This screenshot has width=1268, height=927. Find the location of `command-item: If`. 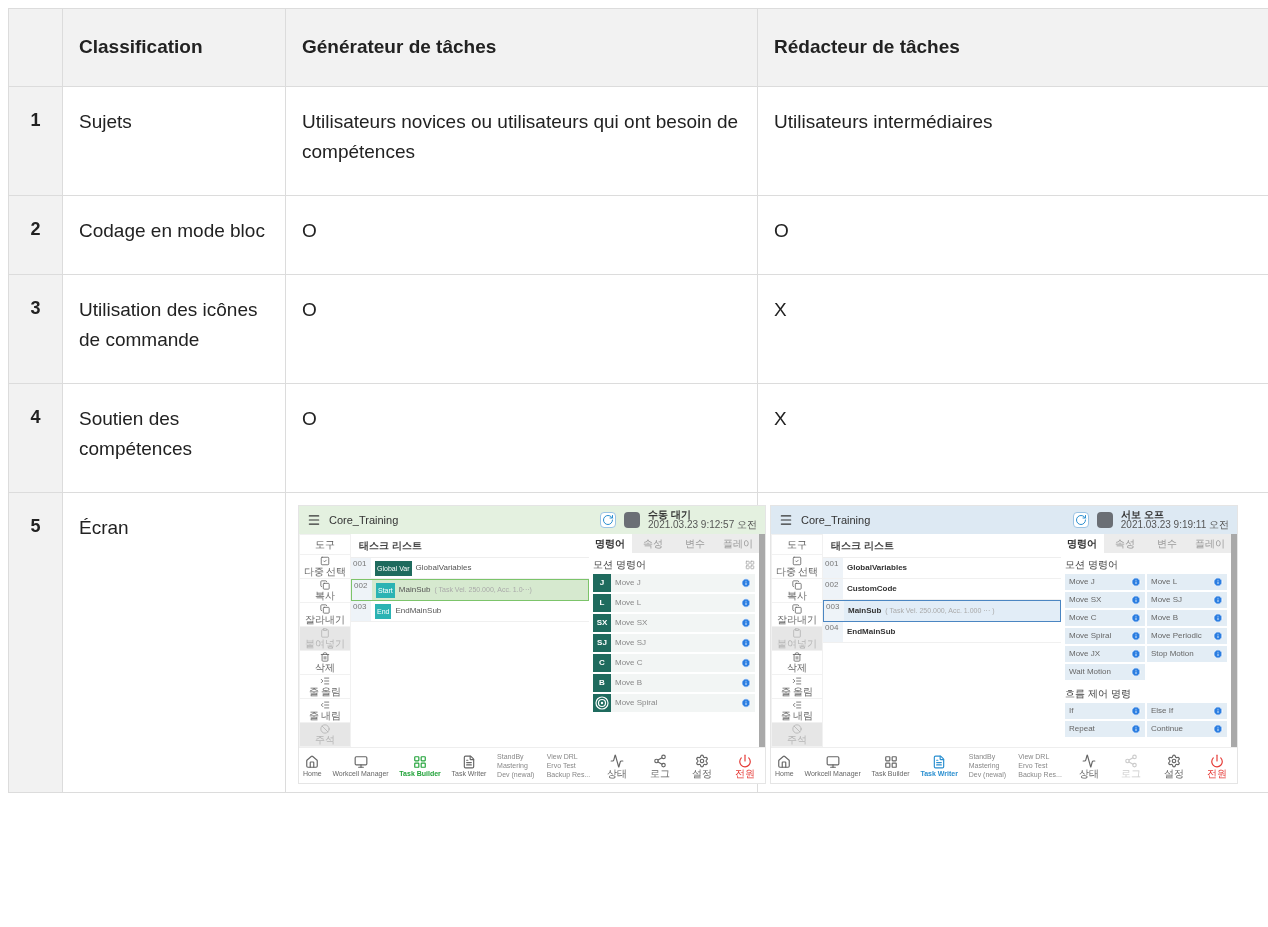

command-item: If is located at coordinates (1105, 711).